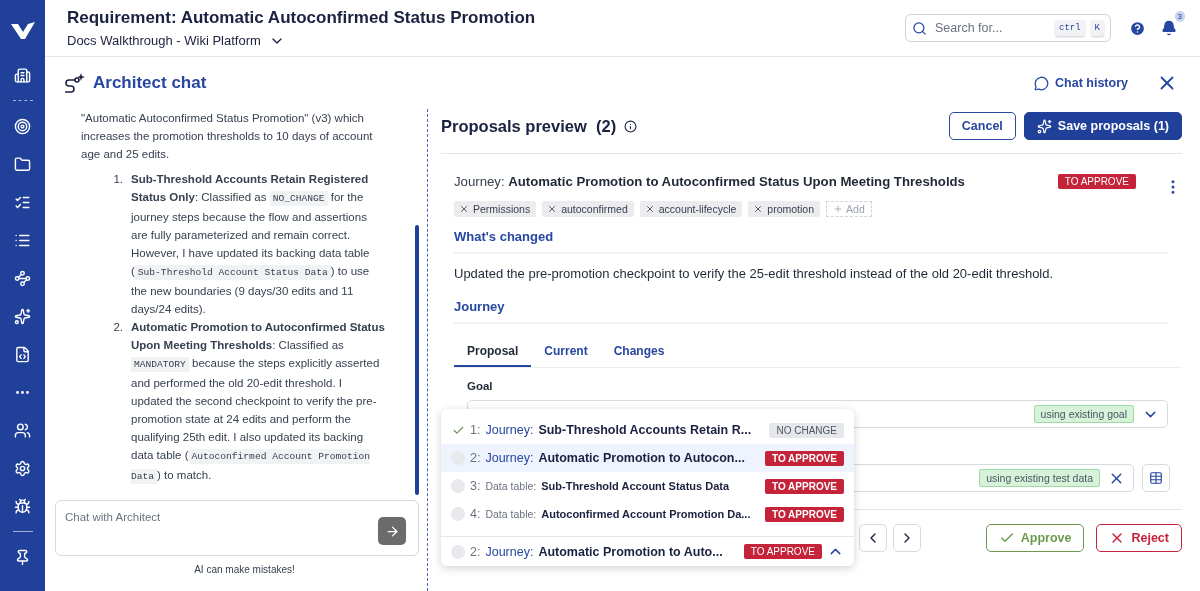 This screenshot has height=591, width=1200. I want to click on item-name: Sub-Threshold Account Status Data, so click(636, 486).